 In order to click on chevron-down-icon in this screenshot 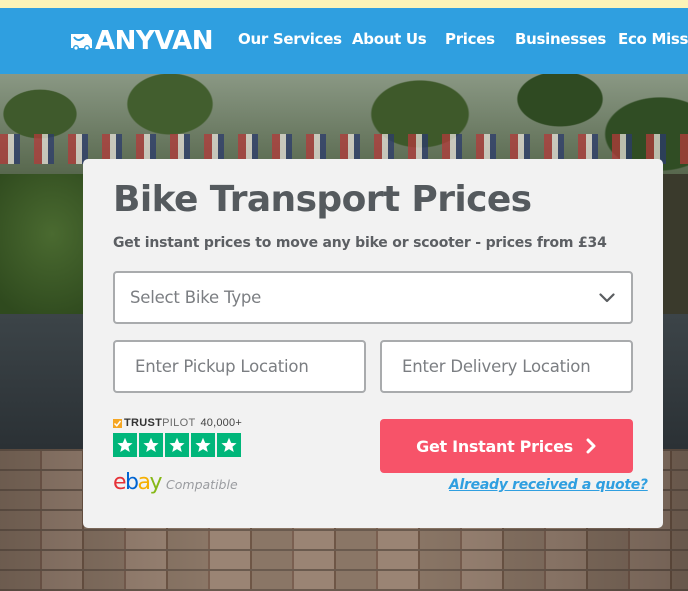, I will do `click(607, 297)`.